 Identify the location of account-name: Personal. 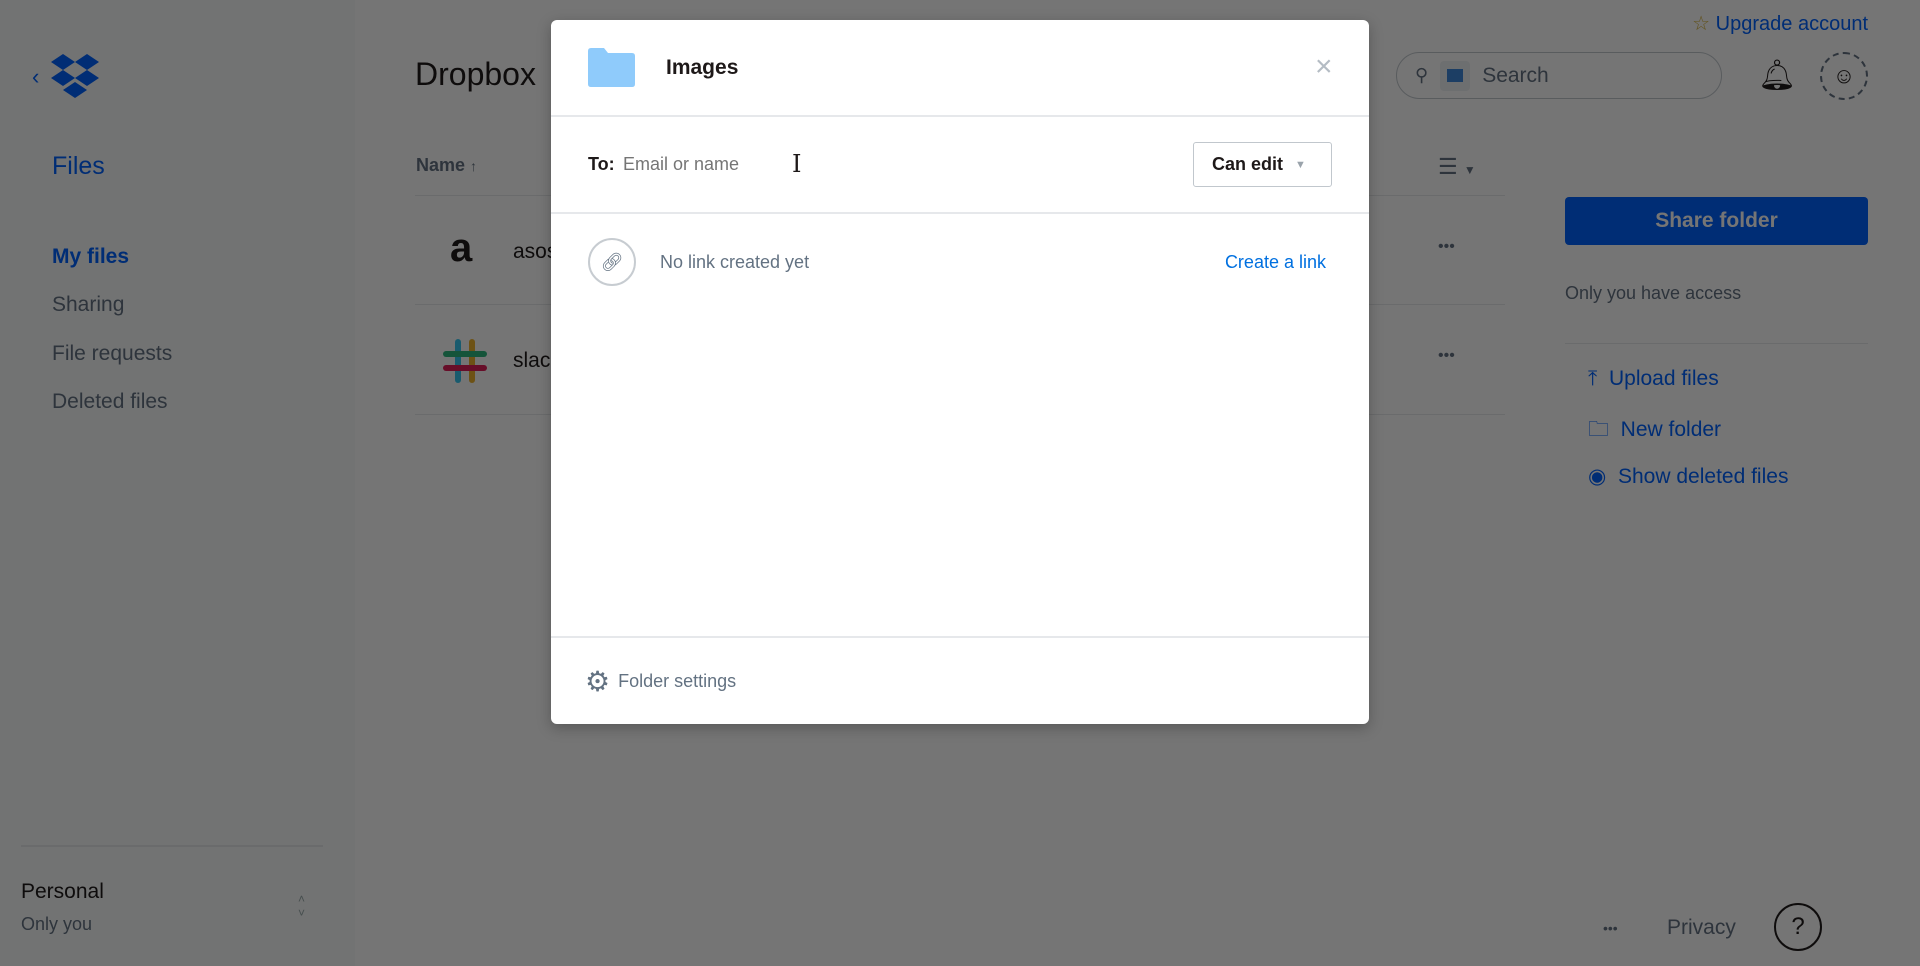
(62, 892).